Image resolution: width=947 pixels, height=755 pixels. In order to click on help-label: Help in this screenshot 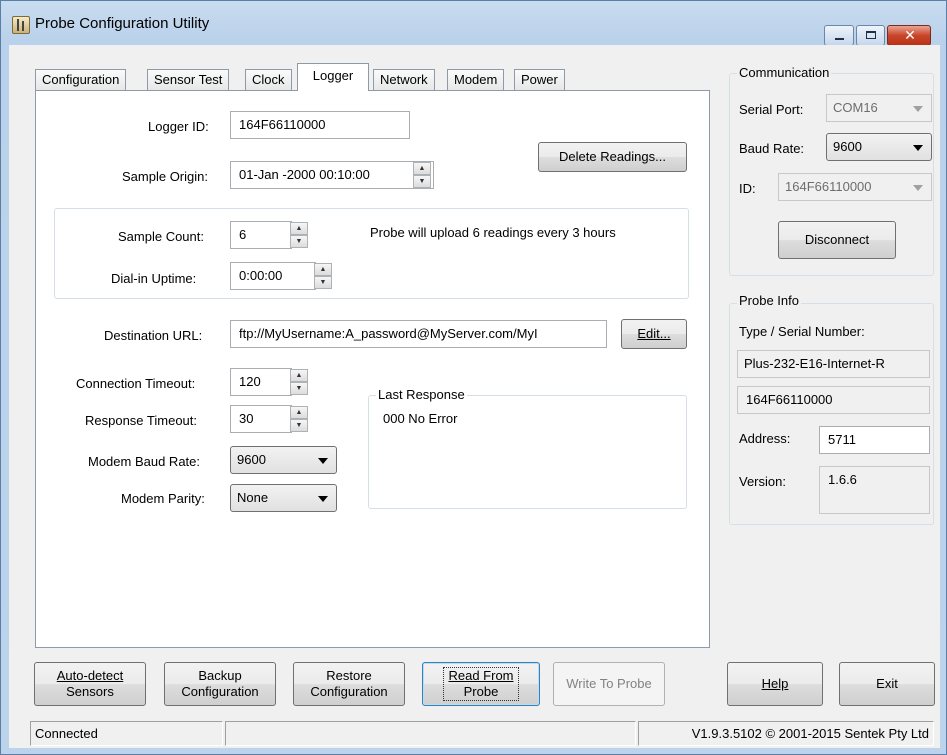, I will do `click(775, 683)`.